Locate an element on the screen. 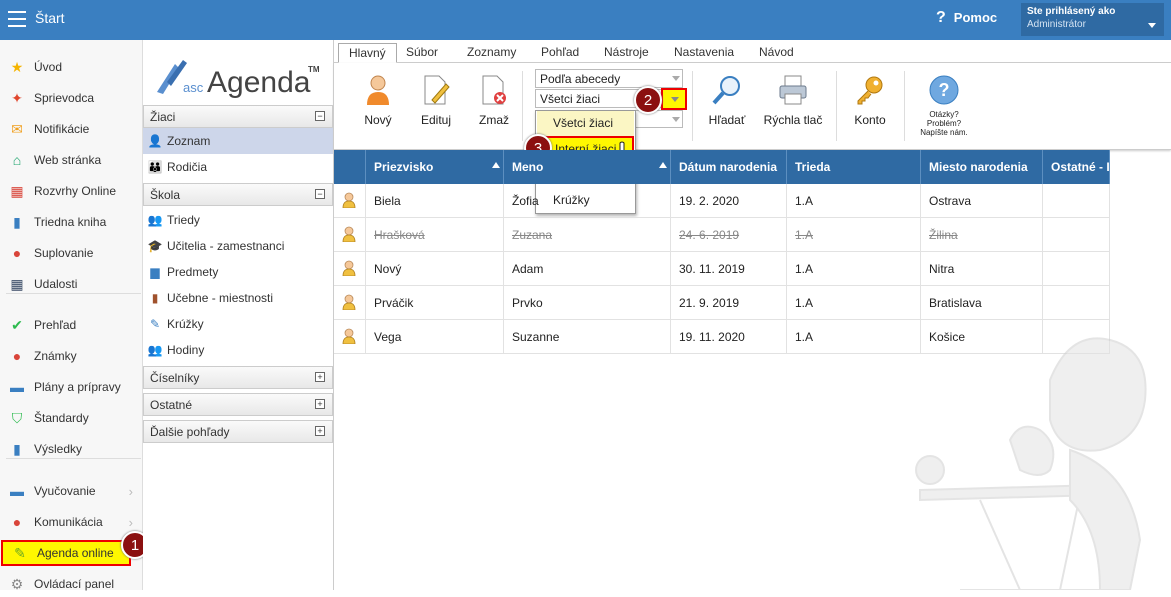 The image size is (1171, 597). section-ziaci: Žiaci − is located at coordinates (238, 116).